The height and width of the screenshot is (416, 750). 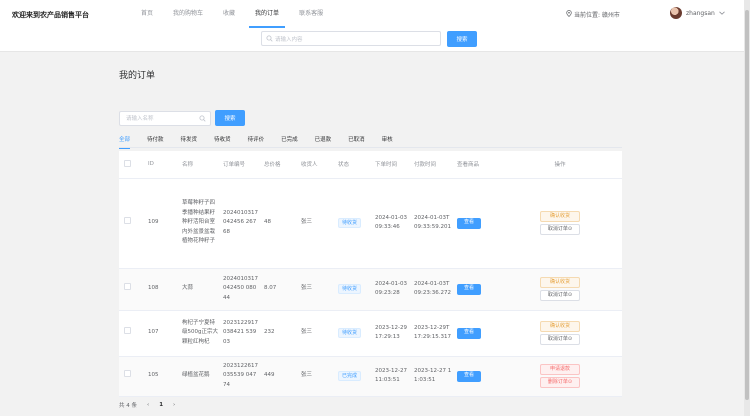 What do you see at coordinates (174, 405) in the screenshot?
I see `next-page-button: ›` at bounding box center [174, 405].